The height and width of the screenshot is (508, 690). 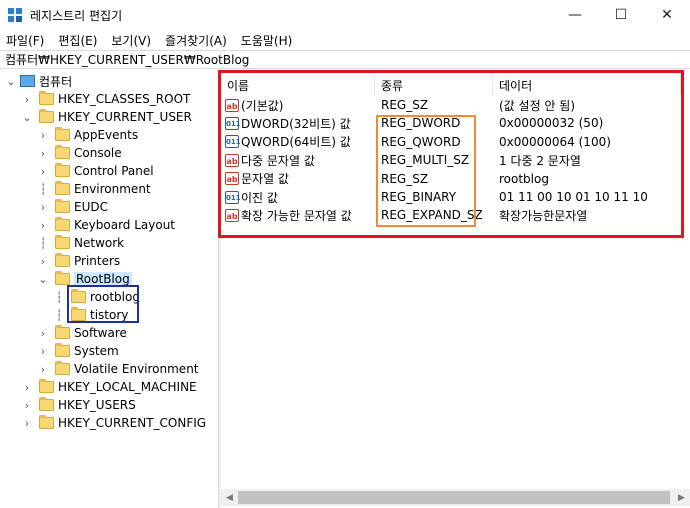 I want to click on tree-item-software: › Software, so click(x=82, y=333).